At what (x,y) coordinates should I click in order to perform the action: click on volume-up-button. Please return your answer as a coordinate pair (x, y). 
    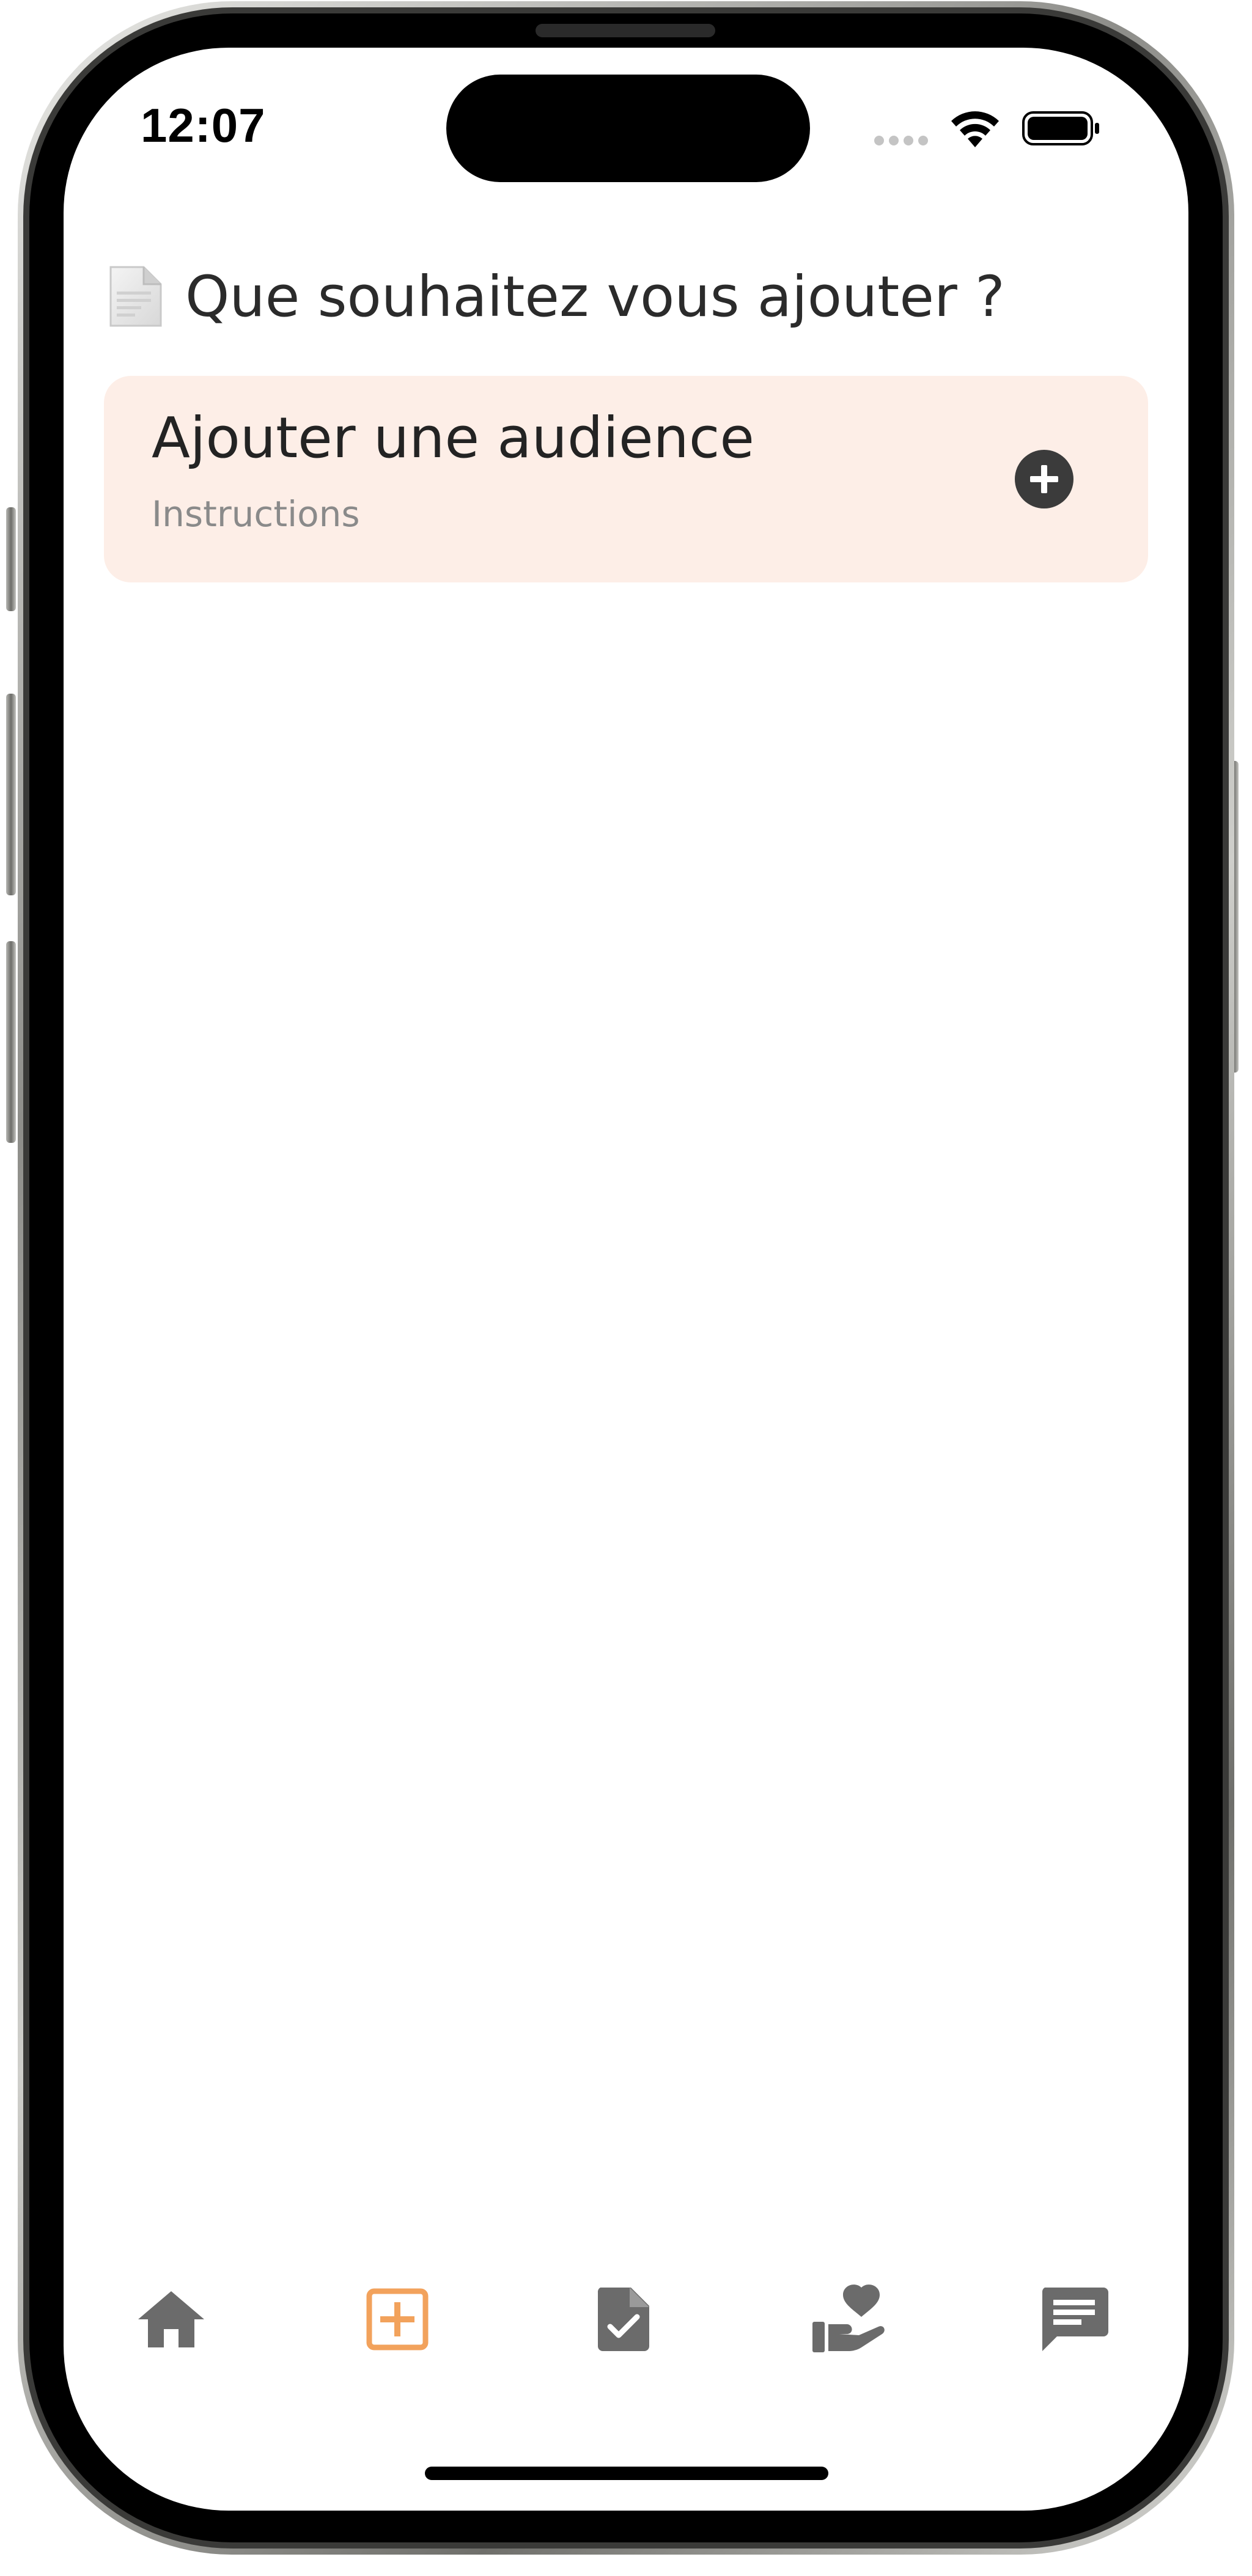
    Looking at the image, I should click on (11, 794).